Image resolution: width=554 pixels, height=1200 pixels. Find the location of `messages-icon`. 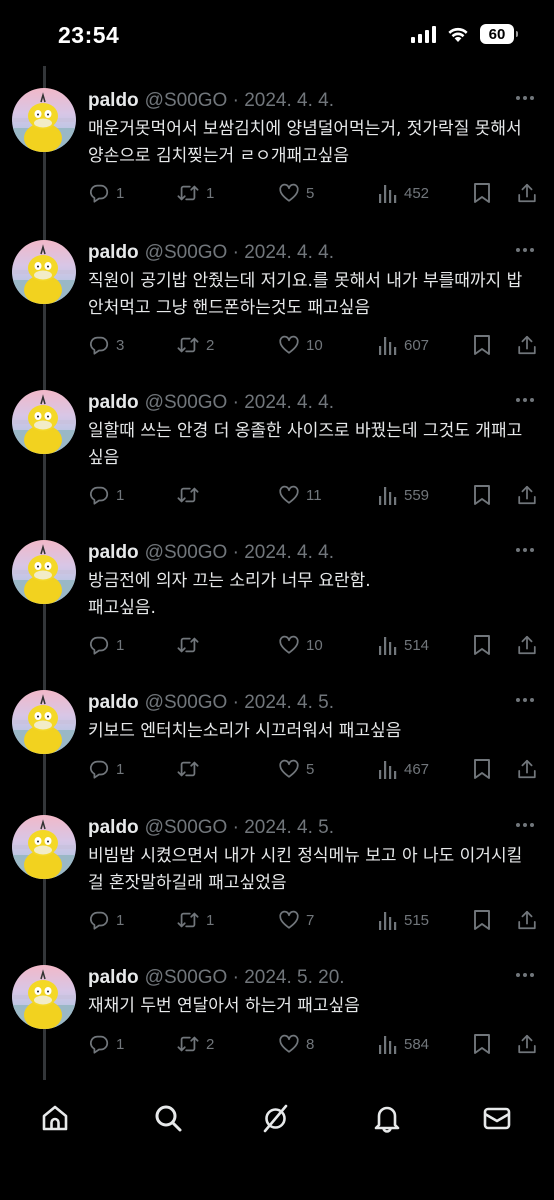

messages-icon is located at coordinates (497, 1118).